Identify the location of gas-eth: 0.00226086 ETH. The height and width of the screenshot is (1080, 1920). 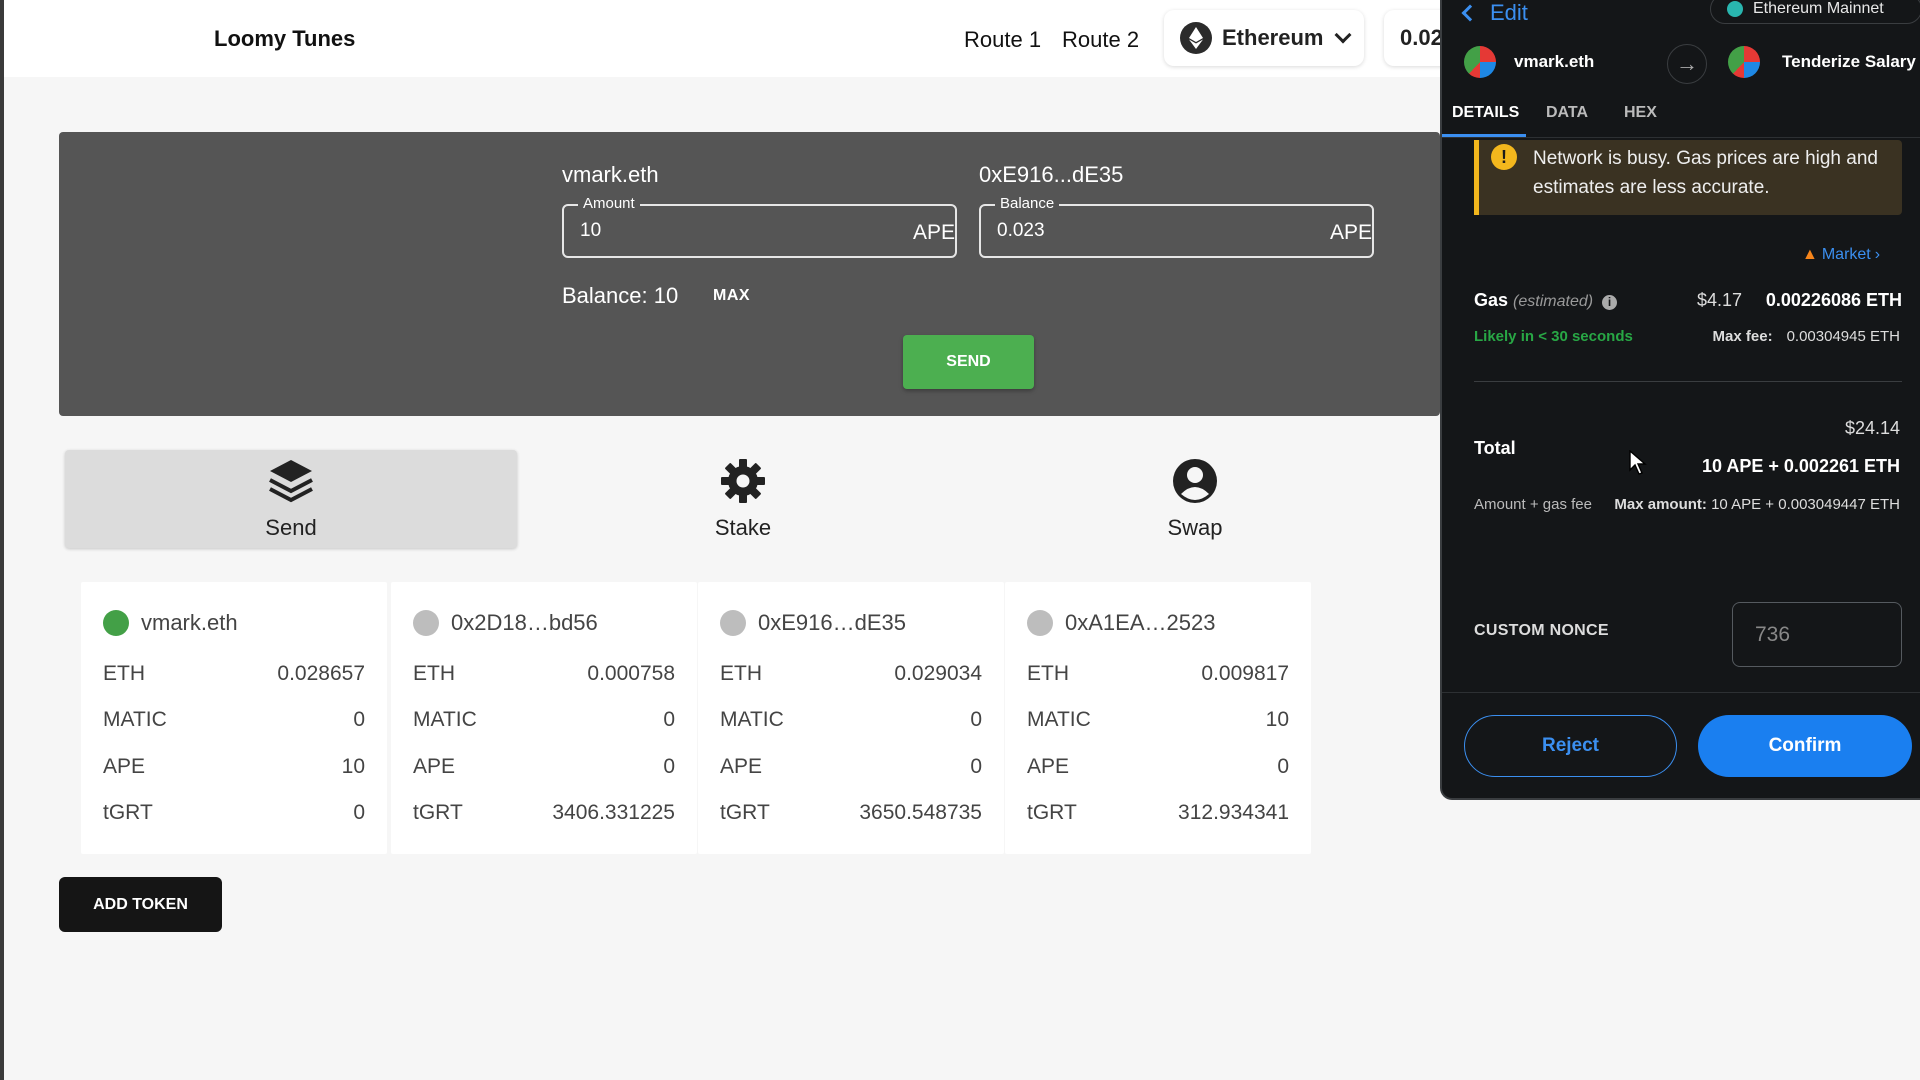
(1833, 300).